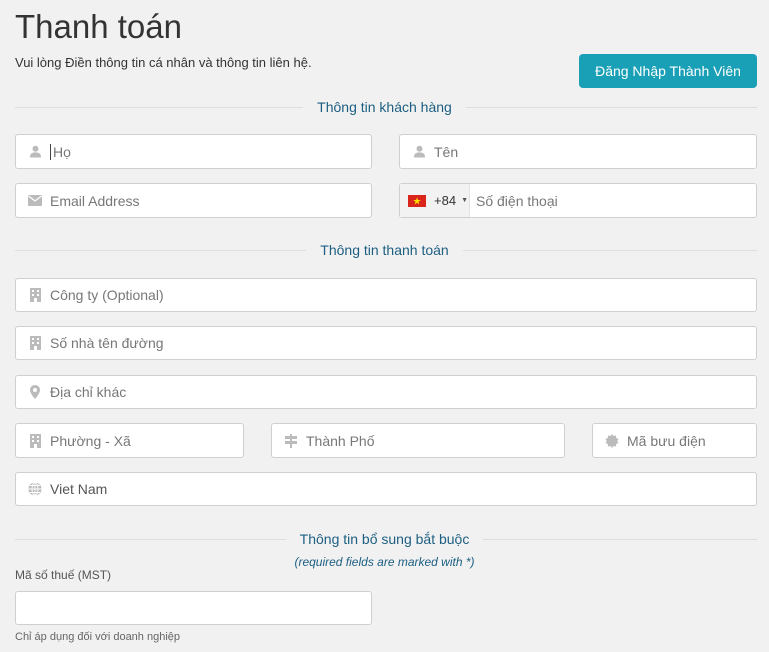  What do you see at coordinates (612, 440) in the screenshot?
I see `certificate-icon` at bounding box center [612, 440].